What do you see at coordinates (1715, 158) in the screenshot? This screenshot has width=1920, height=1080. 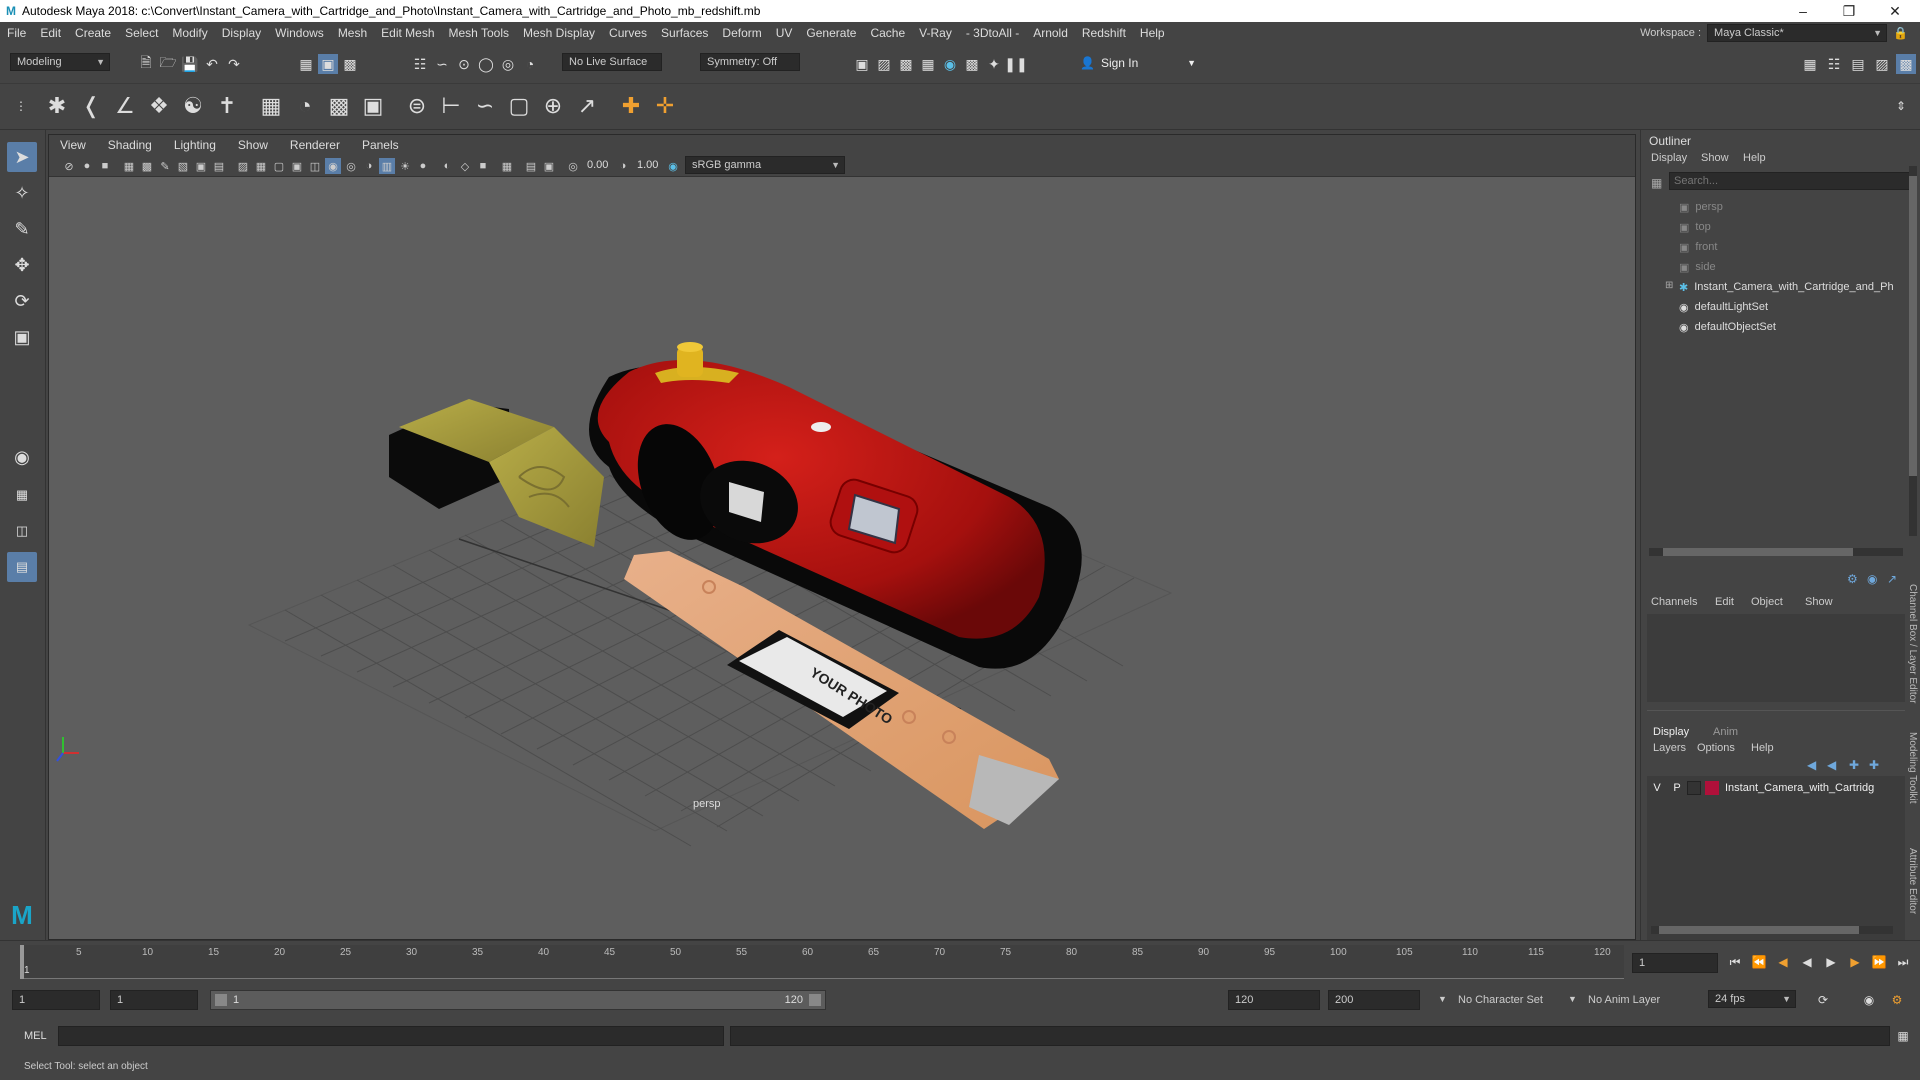 I see `outliner-menu-show: Show` at bounding box center [1715, 158].